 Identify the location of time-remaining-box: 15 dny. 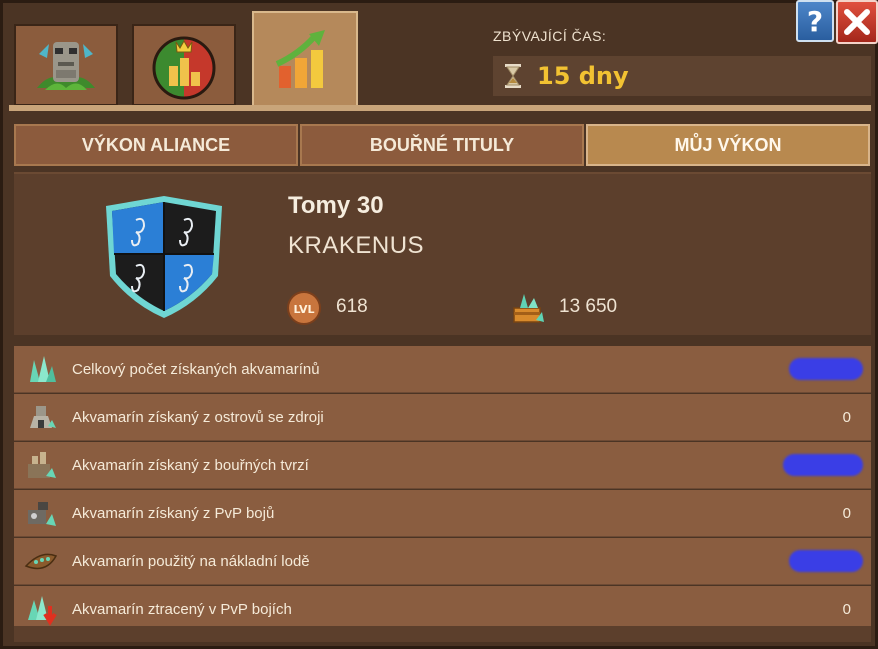
(682, 76).